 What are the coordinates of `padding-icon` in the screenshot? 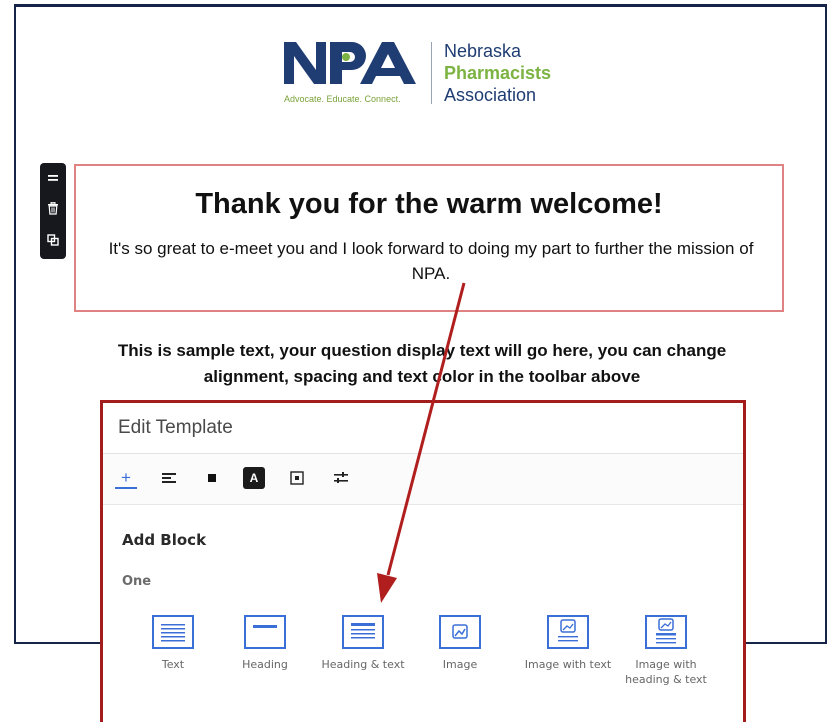 It's located at (297, 478).